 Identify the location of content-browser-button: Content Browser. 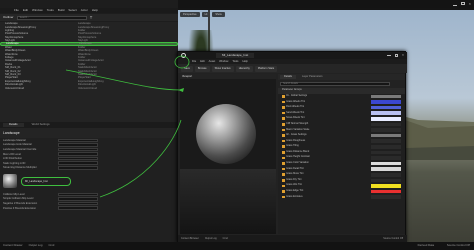
(190, 239).